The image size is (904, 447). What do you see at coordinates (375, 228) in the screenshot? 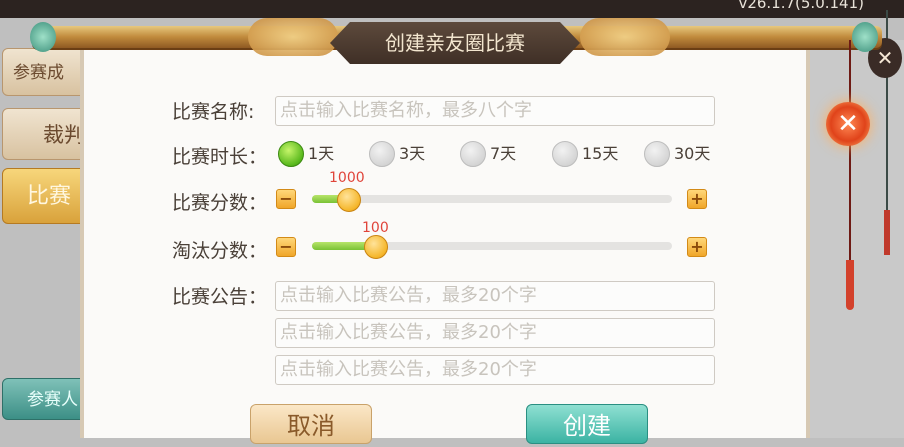
I see `elimination-score-value: 100` at bounding box center [375, 228].